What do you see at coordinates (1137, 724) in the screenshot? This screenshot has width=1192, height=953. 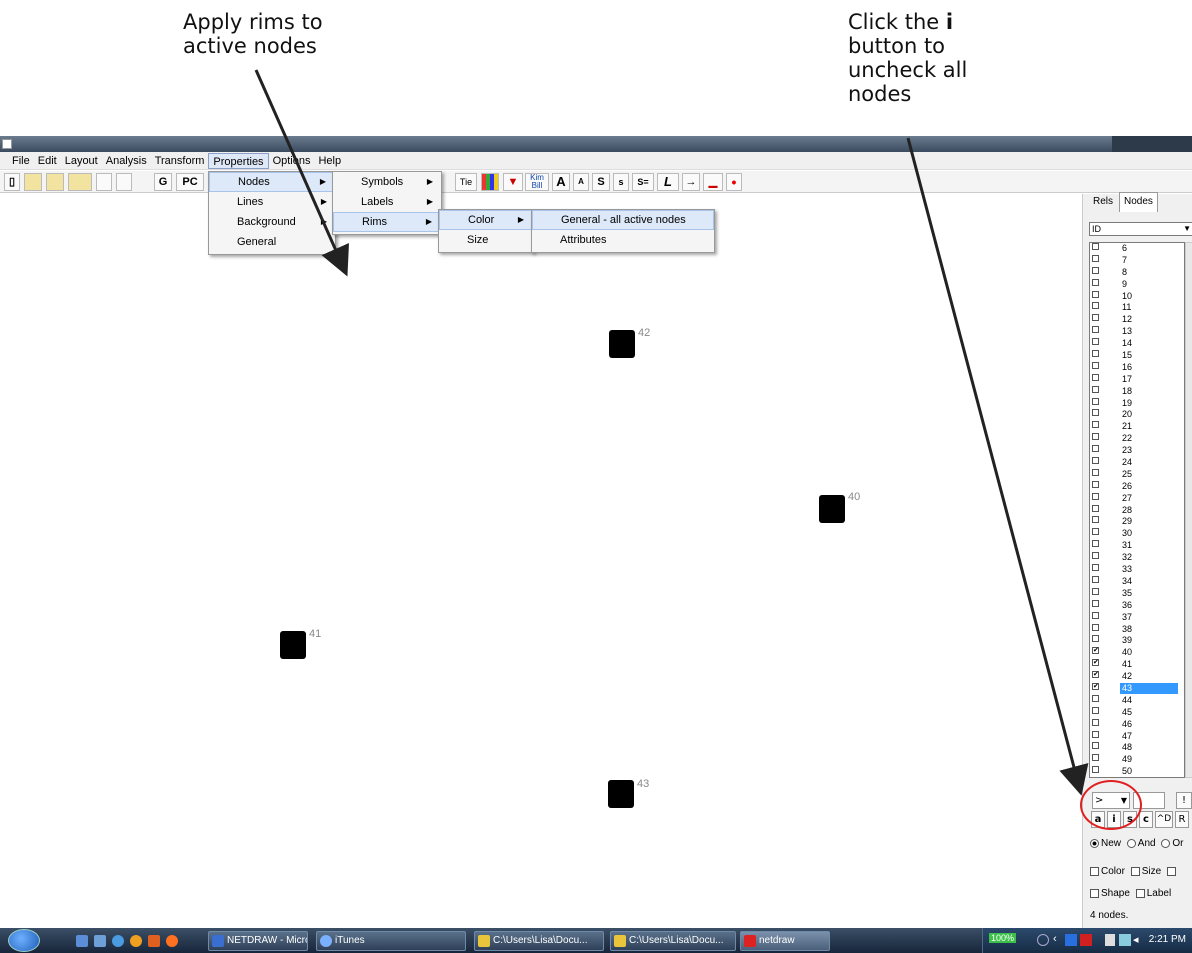 I see `node-list-row: 46` at bounding box center [1137, 724].